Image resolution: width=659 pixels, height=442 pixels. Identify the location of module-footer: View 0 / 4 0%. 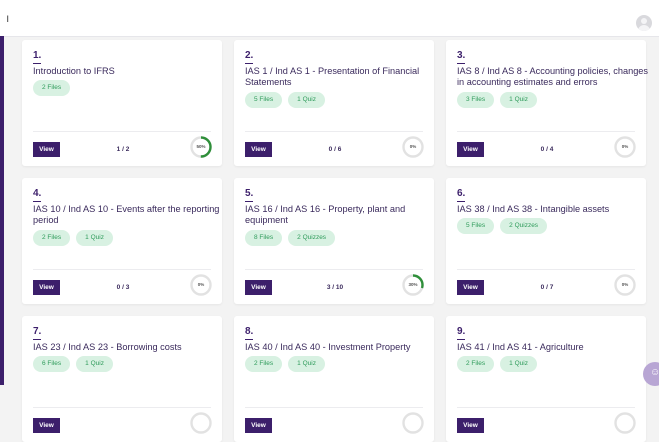
(546, 145).